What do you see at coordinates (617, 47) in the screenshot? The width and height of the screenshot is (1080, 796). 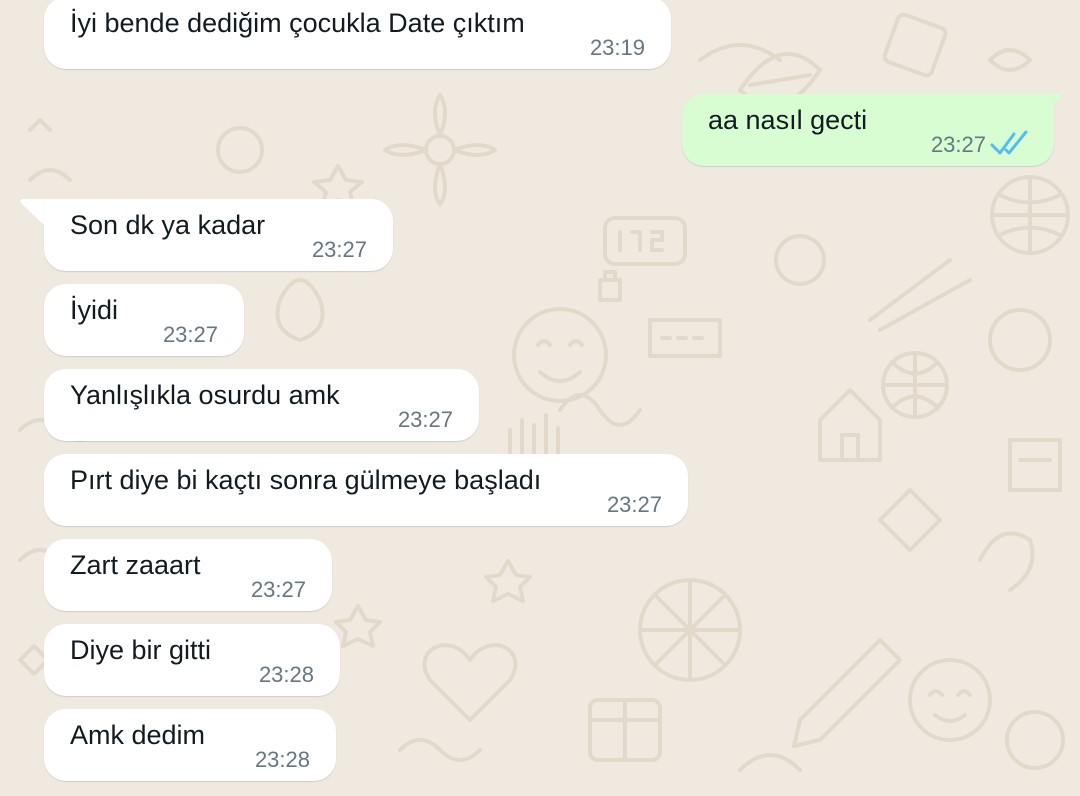 I see `message-timestamp: 23:19` at bounding box center [617, 47].